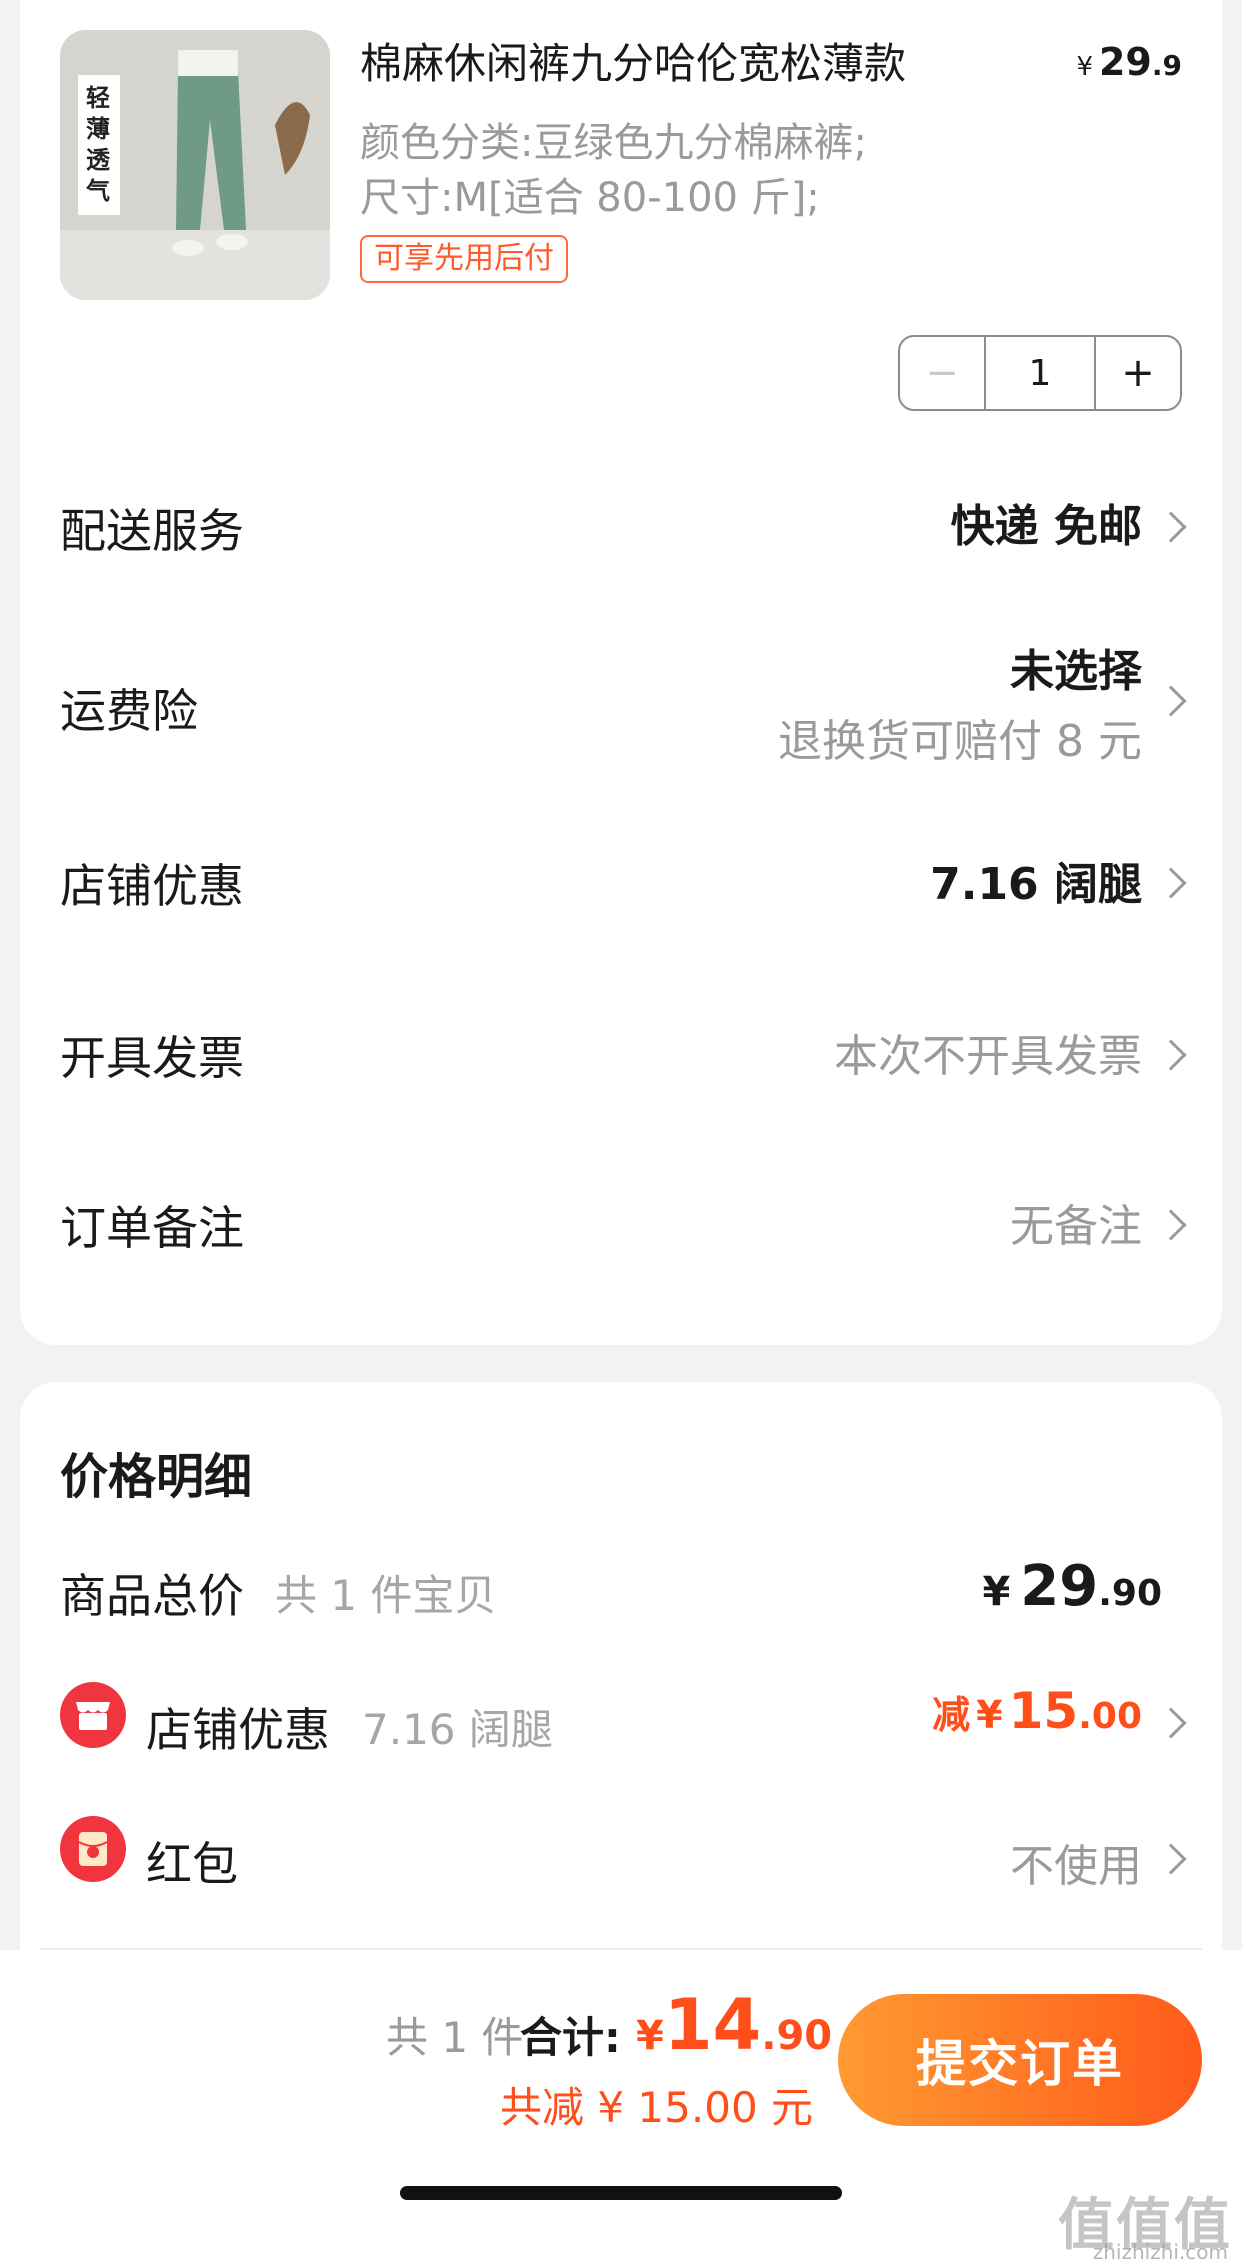 The width and height of the screenshot is (1242, 2268). I want to click on product-price: ¥29.9, so click(1129, 62).